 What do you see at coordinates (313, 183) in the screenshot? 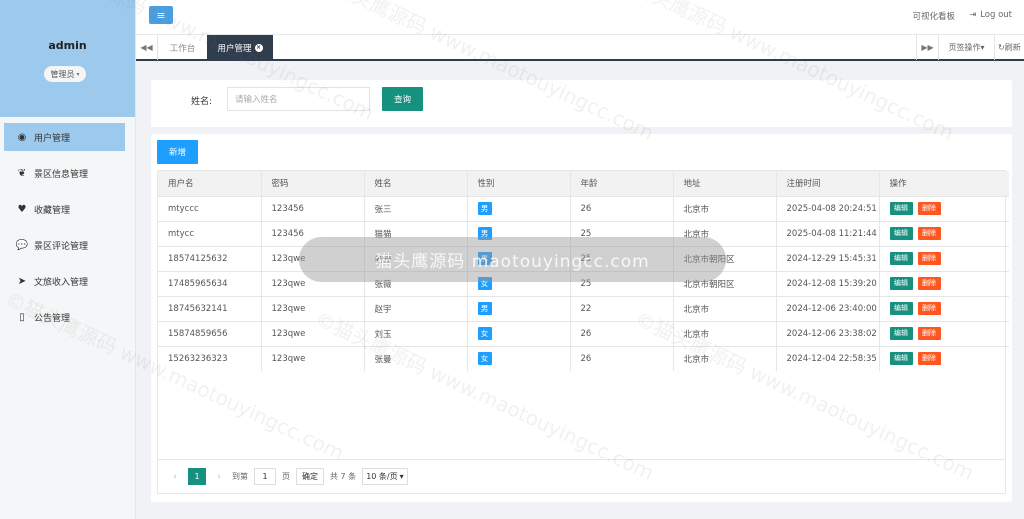
I see `column-header: 密码` at bounding box center [313, 183].